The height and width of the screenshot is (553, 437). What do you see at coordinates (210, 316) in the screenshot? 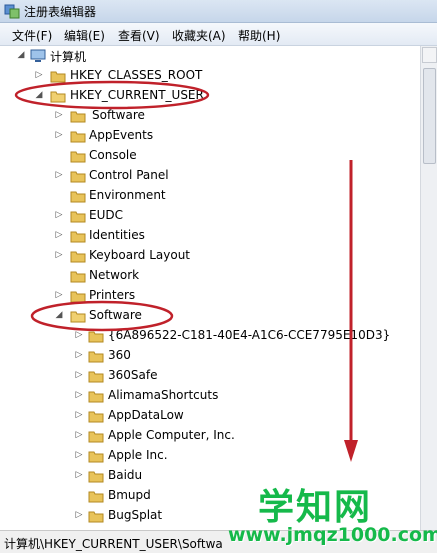
I see `tree-item-software-open: ◢ Software` at bounding box center [210, 316].